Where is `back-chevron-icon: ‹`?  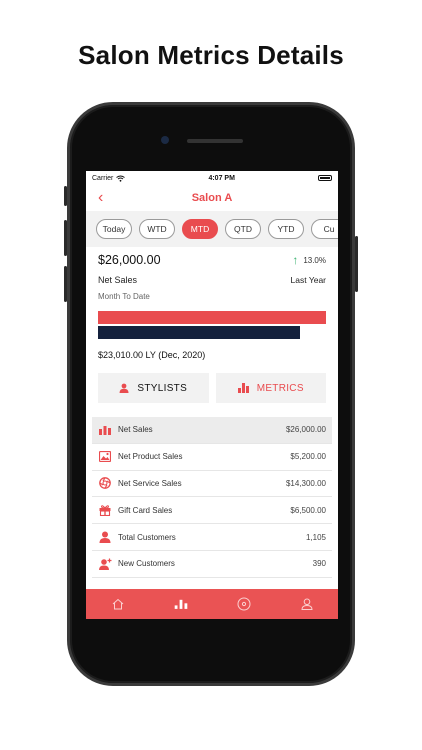 back-chevron-icon: ‹ is located at coordinates (100, 198).